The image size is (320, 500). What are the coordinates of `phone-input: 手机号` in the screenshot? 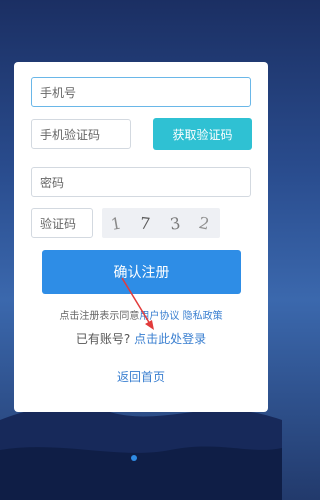 It's located at (141, 92).